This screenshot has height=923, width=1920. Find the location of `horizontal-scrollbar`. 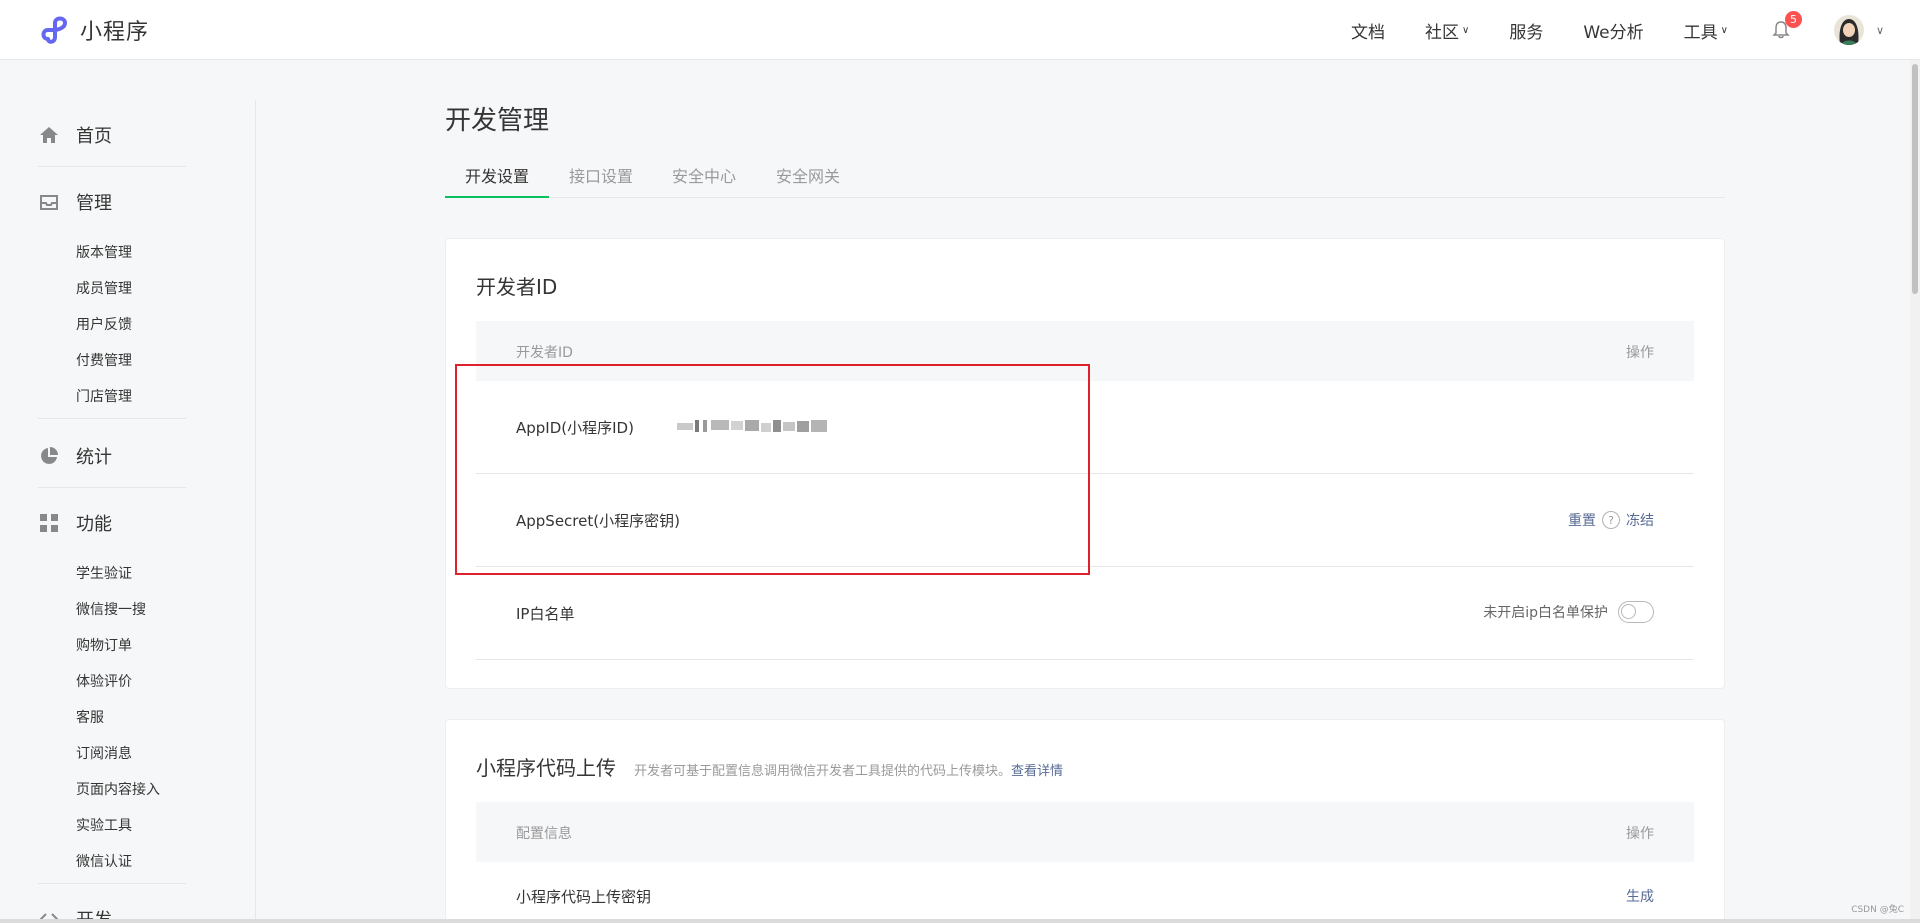

horizontal-scrollbar is located at coordinates (960, 921).